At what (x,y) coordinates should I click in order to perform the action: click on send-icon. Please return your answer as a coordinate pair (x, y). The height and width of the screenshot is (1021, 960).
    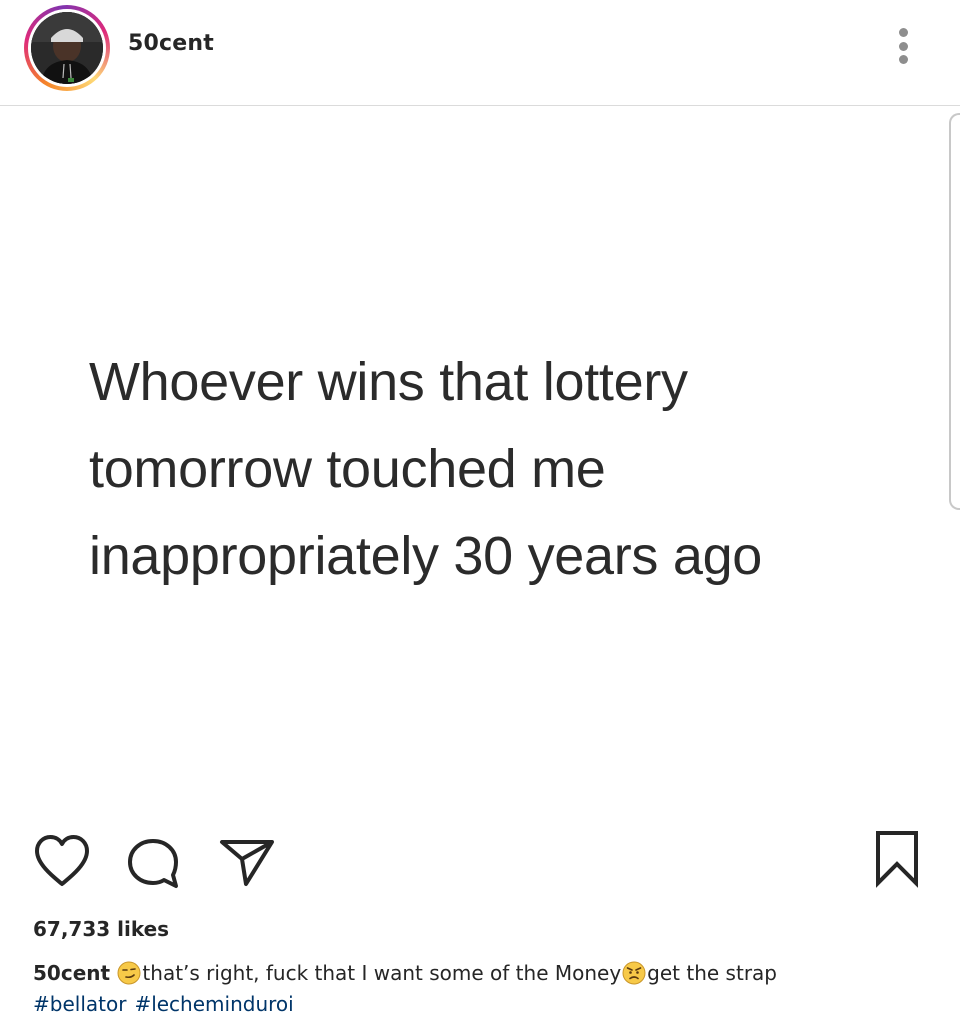
    Looking at the image, I should click on (247, 863).